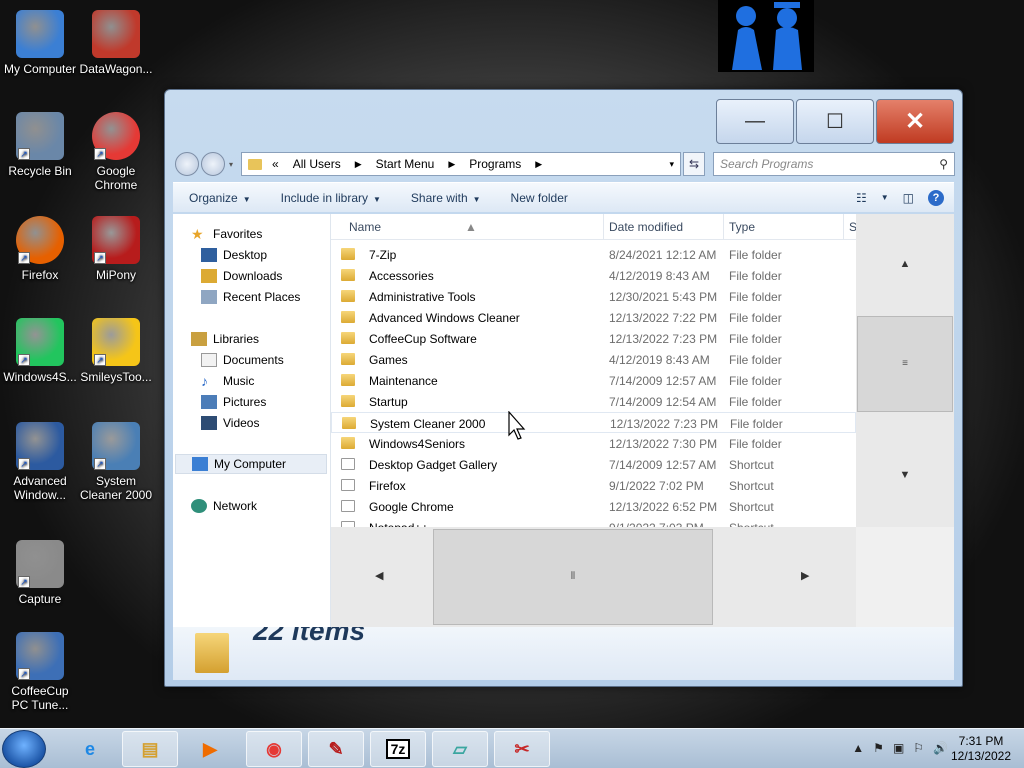 Image resolution: width=1024 pixels, height=768 pixels. I want to click on chevron-down-icon: ▼, so click(885, 197).